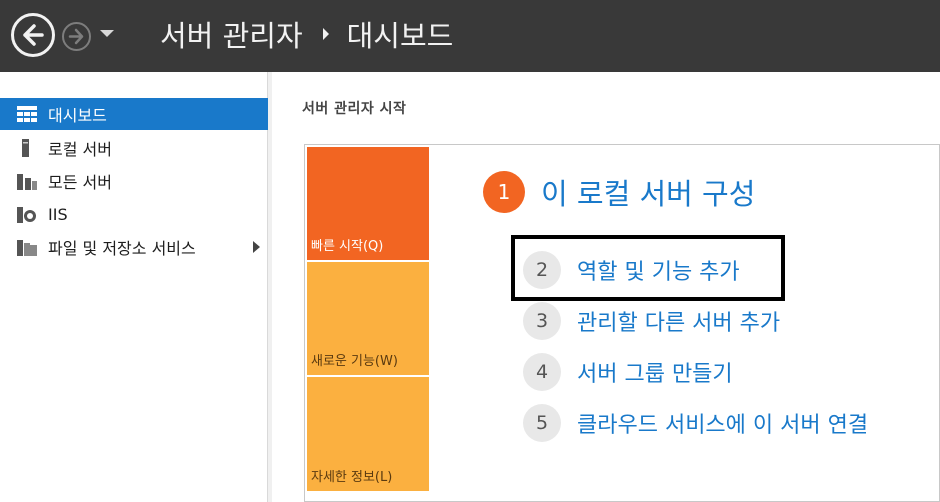 Image resolution: width=940 pixels, height=502 pixels. What do you see at coordinates (678, 321) in the screenshot?
I see `step-link: 관리할 다른 서버 추가` at bounding box center [678, 321].